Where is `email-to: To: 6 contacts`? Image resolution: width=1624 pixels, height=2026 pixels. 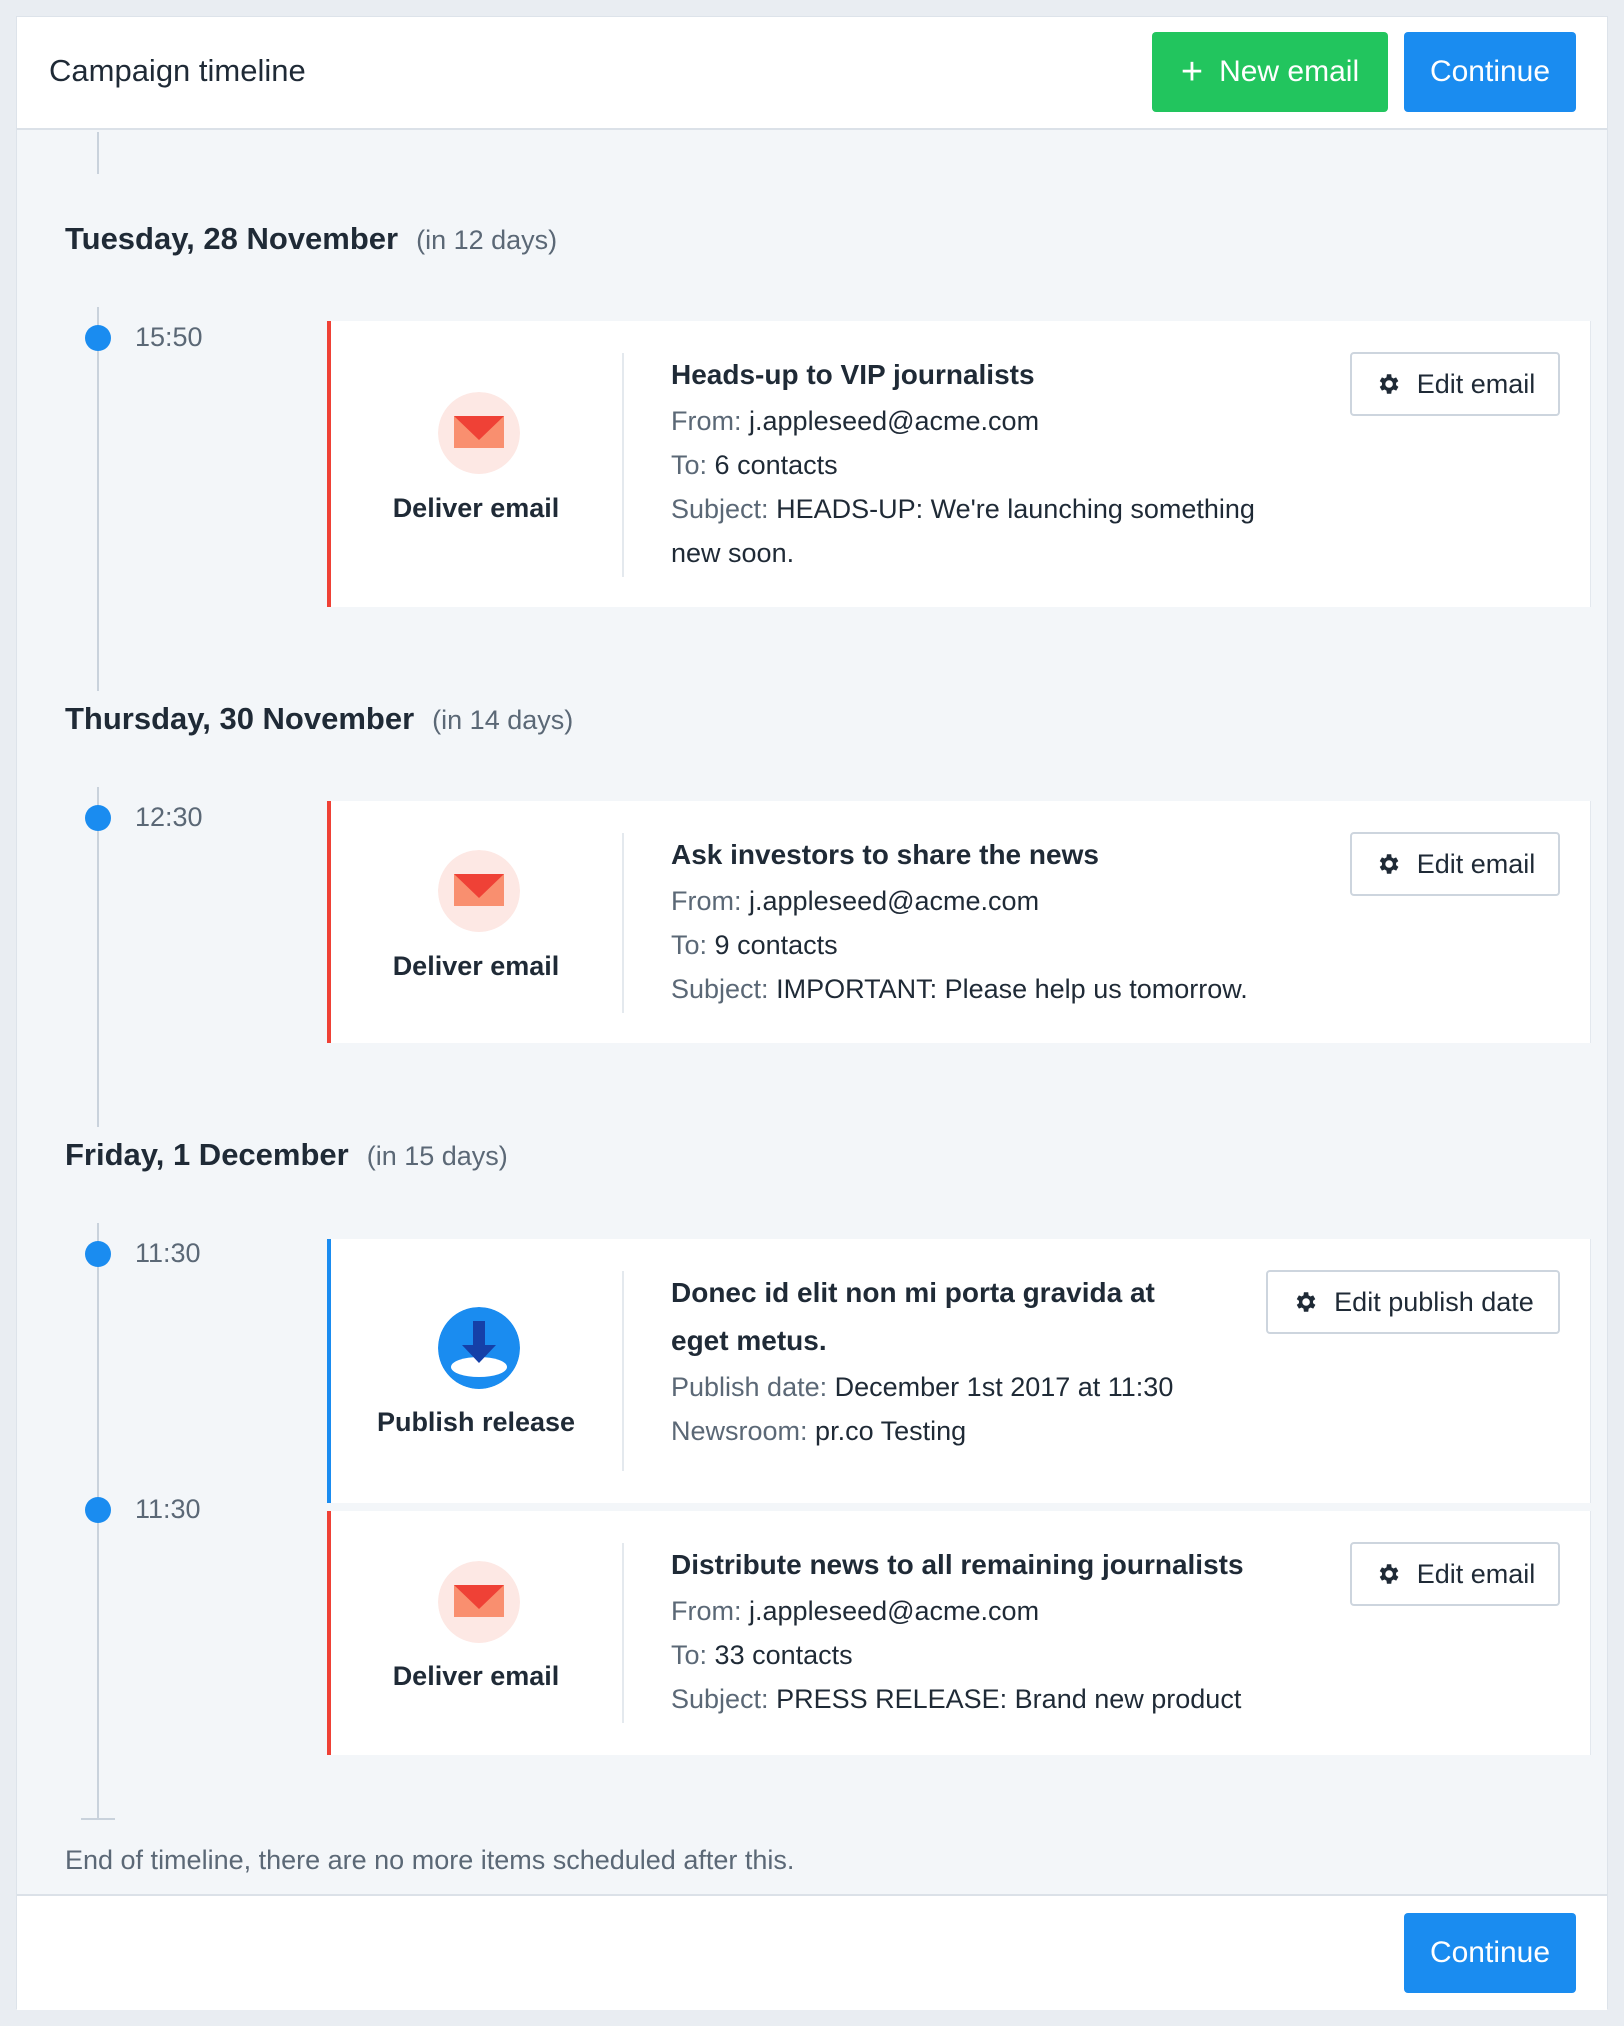 email-to: To: 6 contacts is located at coordinates (754, 465).